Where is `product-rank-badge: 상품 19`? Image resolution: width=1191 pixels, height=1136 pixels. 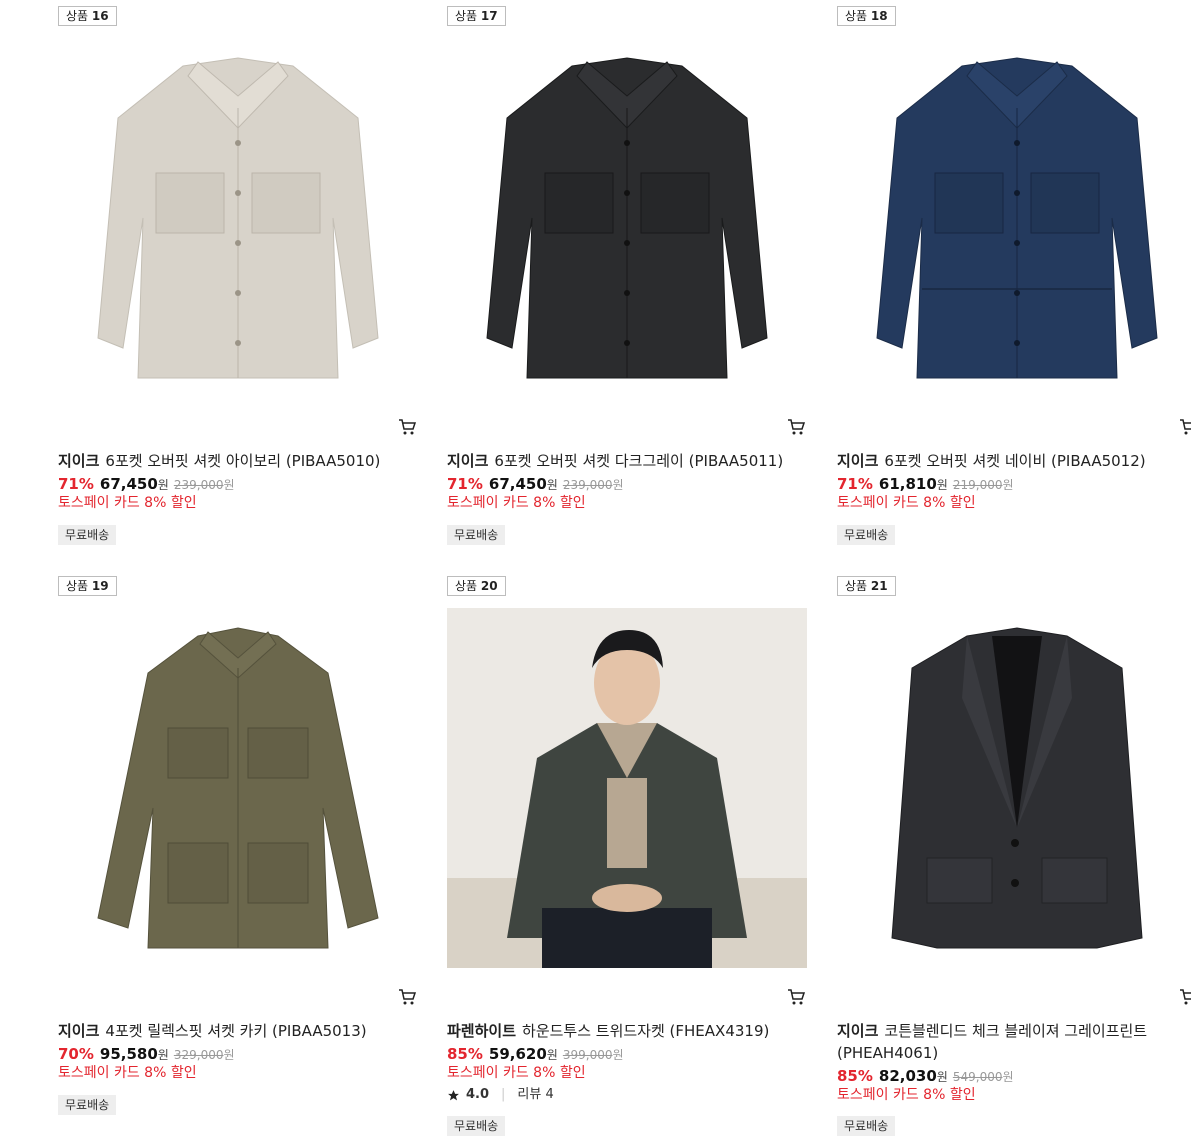 product-rank-badge: 상품 19 is located at coordinates (87, 586).